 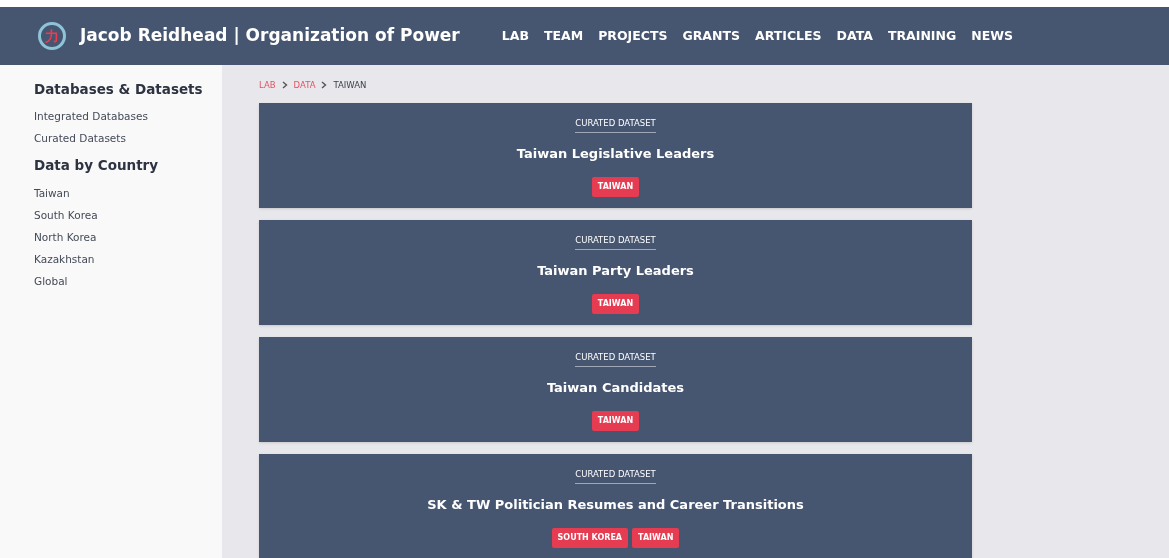 I want to click on nav-link: TEAM, so click(x=563, y=36).